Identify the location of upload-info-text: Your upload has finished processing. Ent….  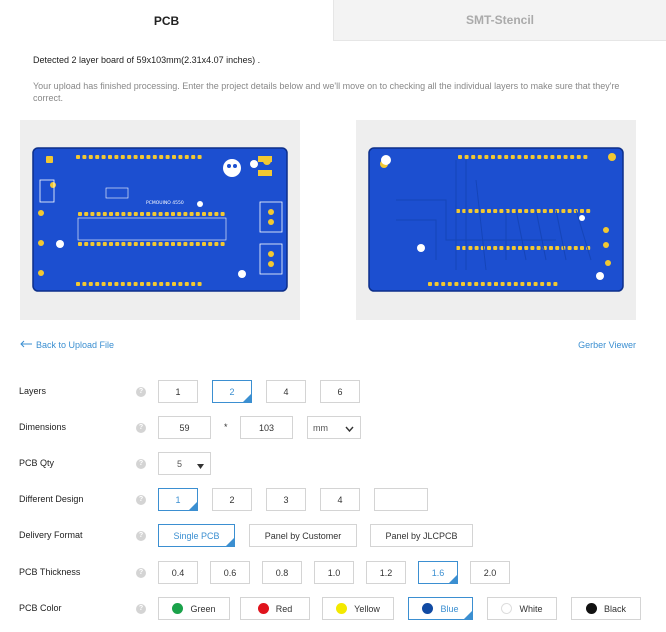
(326, 92).